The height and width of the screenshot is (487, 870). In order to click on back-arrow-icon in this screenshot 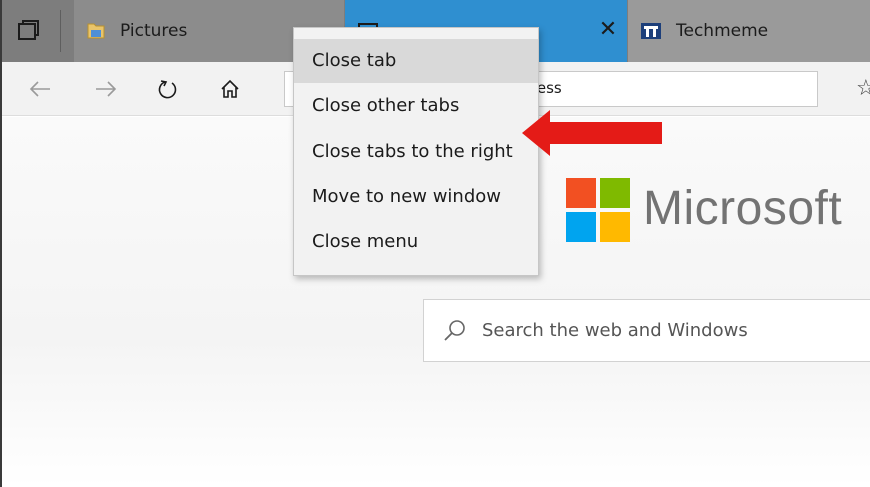, I will do `click(39, 89)`.